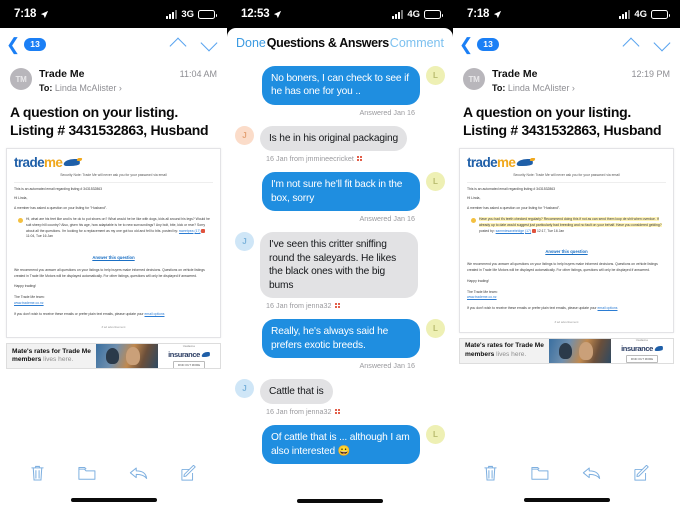 The image size is (680, 510). I want to click on message-bubble: Cattle that is, so click(296, 391).